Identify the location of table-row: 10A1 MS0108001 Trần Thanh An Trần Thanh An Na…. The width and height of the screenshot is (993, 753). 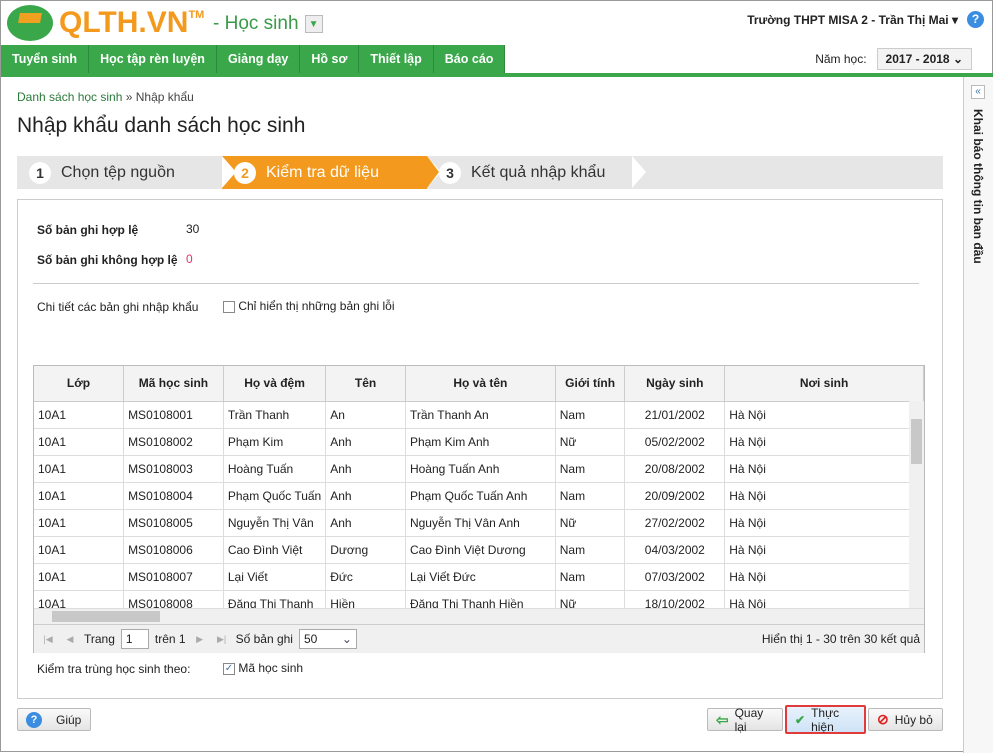
(479, 415).